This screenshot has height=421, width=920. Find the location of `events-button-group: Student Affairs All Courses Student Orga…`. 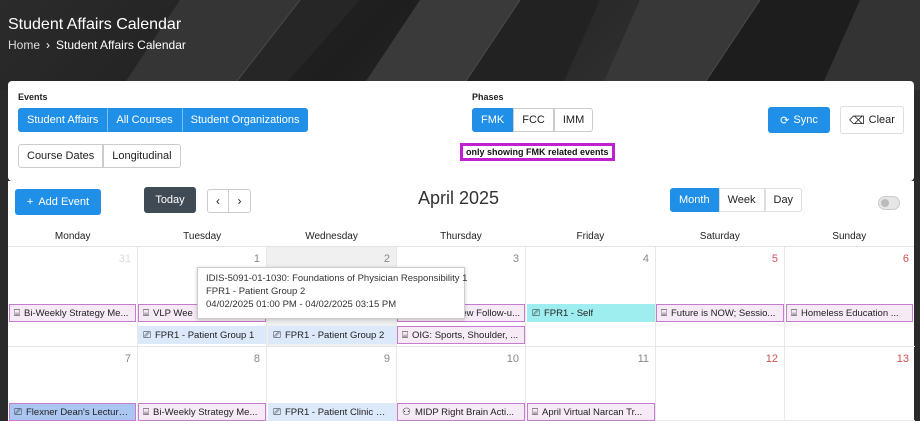

events-button-group: Student Affairs All Courses Student Orga… is located at coordinates (163, 120).